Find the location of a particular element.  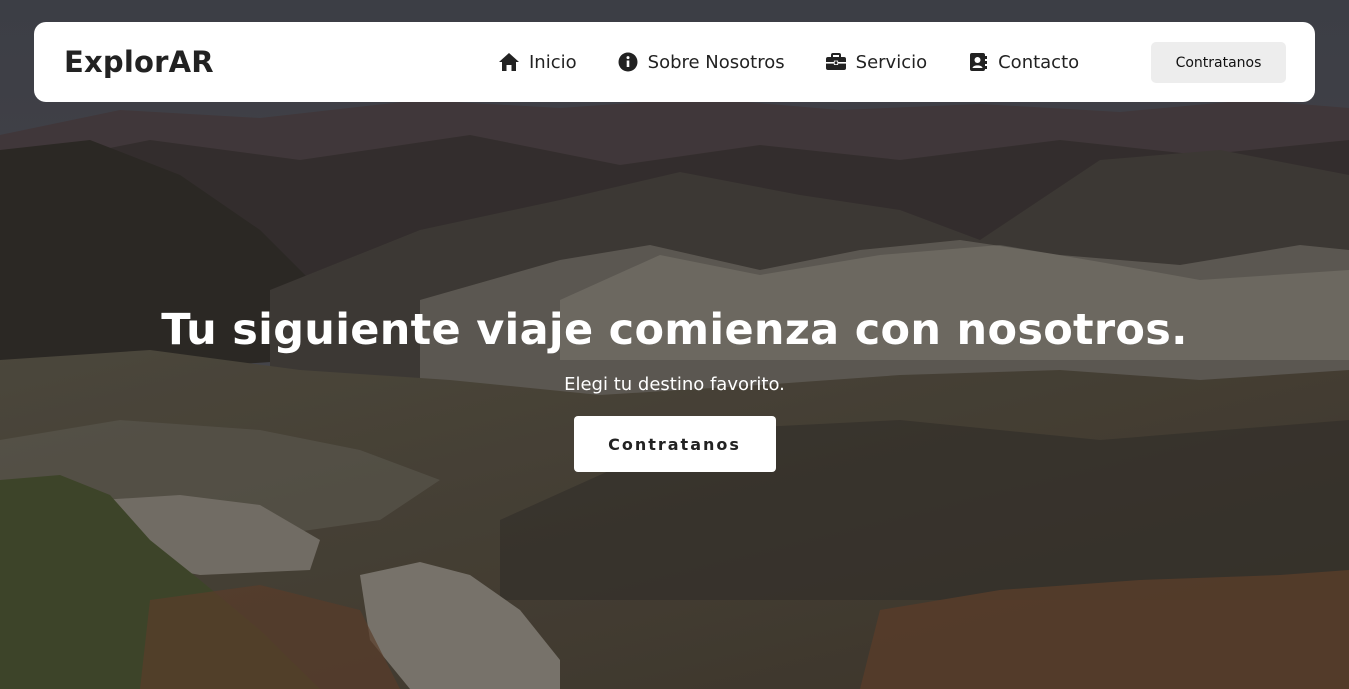

nav-item-sobre-nosotros: Sobre Nosotros is located at coordinates (701, 62).